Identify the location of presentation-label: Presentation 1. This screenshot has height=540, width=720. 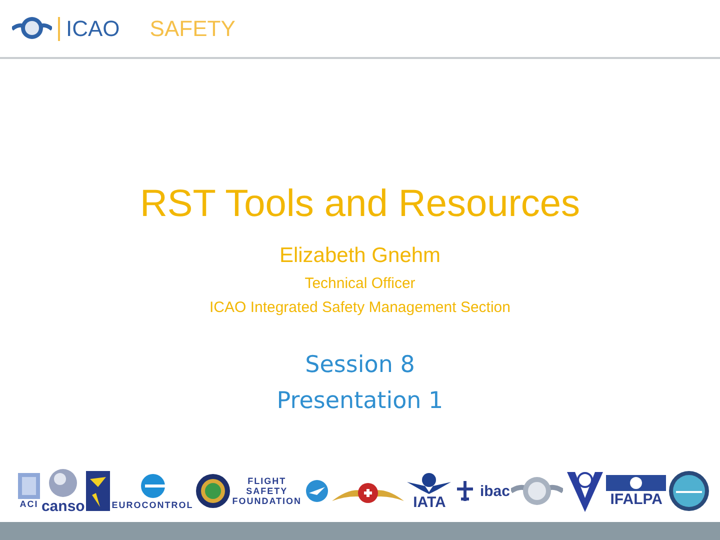
(360, 401).